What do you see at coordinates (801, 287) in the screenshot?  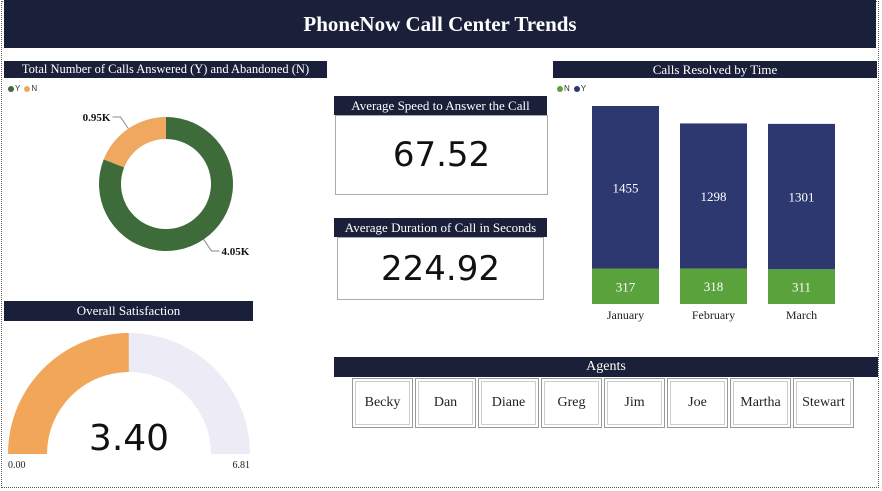 I see `bar-data-label: 311` at bounding box center [801, 287].